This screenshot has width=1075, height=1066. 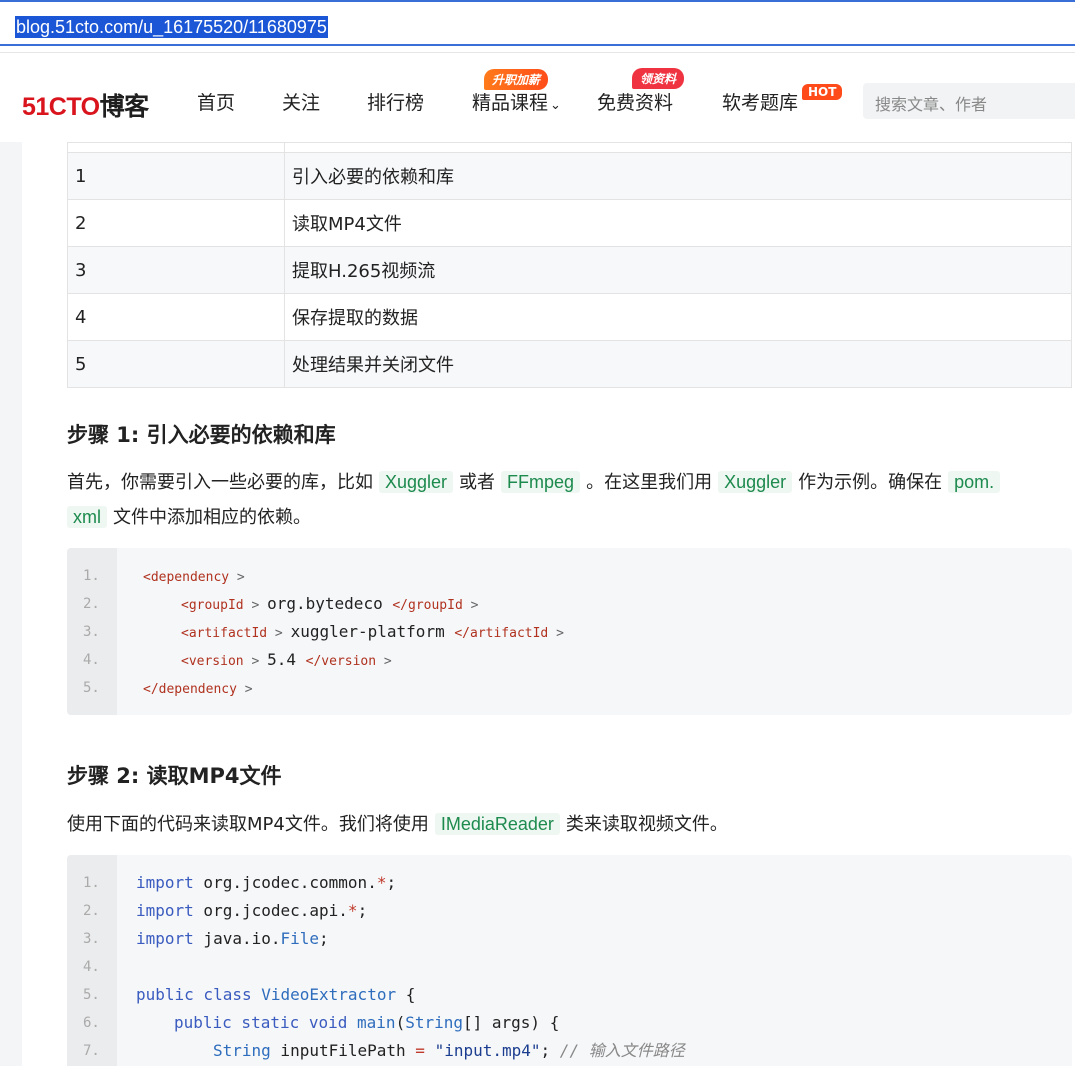 I want to click on nav-follow: 关注, so click(x=301, y=101).